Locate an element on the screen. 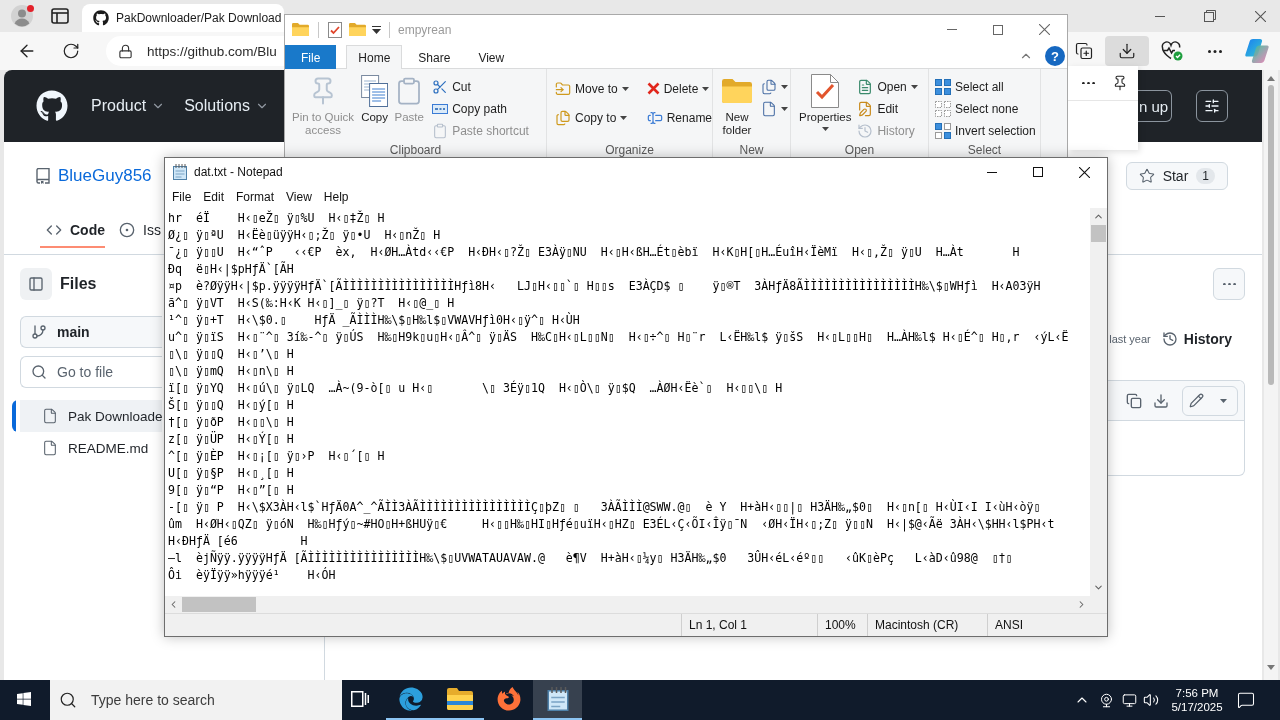 The height and width of the screenshot is (720, 1280). page-check-icon is located at coordinates (825, 91).